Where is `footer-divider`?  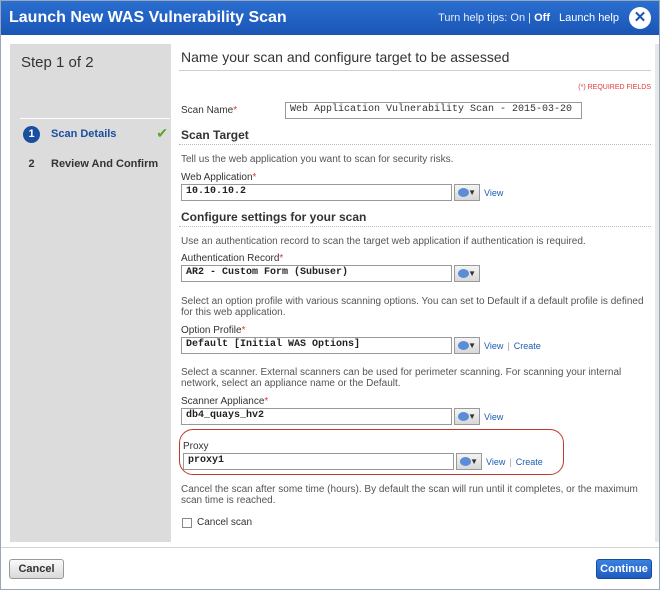
footer-divider is located at coordinates (330, 547).